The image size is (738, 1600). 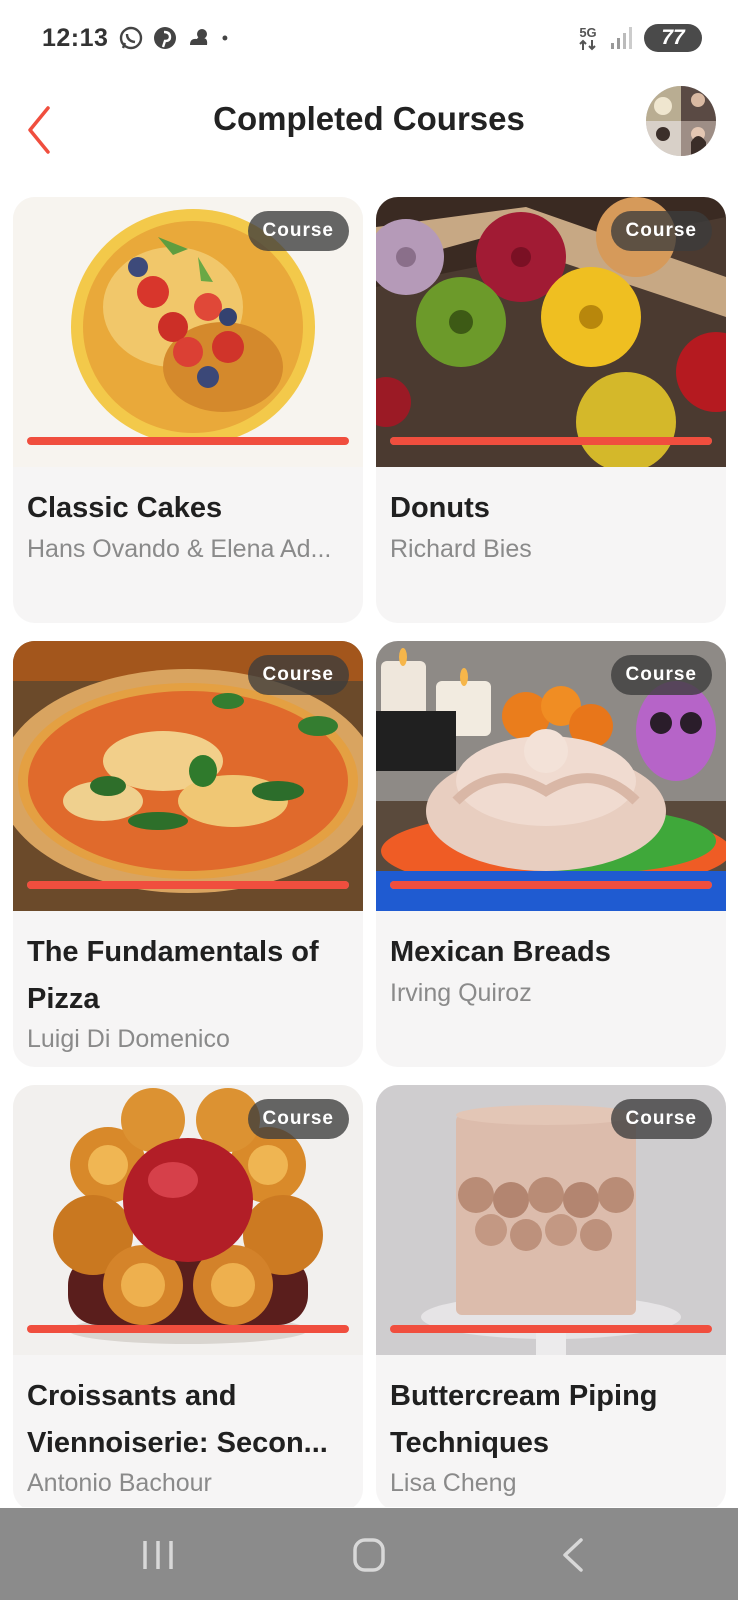 I want to click on status-right: 5G 77, so click(x=639, y=38).